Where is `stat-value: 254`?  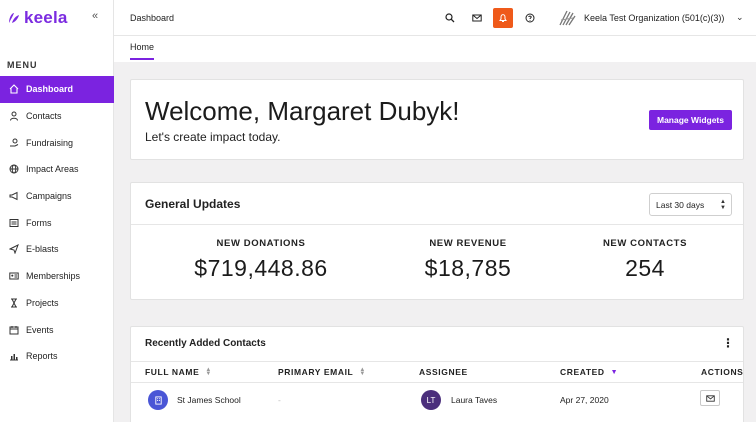
stat-value: 254 is located at coordinates (645, 268).